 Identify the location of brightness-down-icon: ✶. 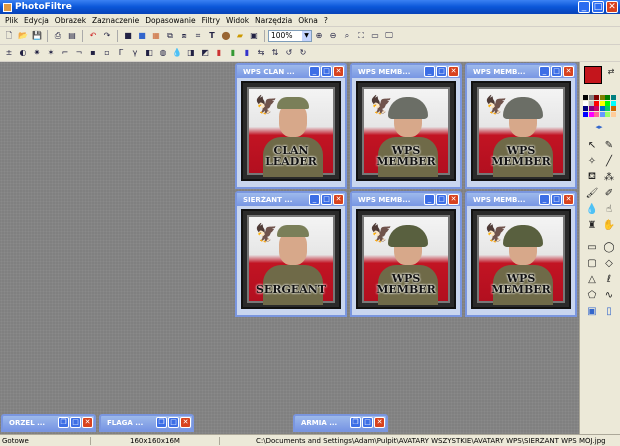
(51, 53).